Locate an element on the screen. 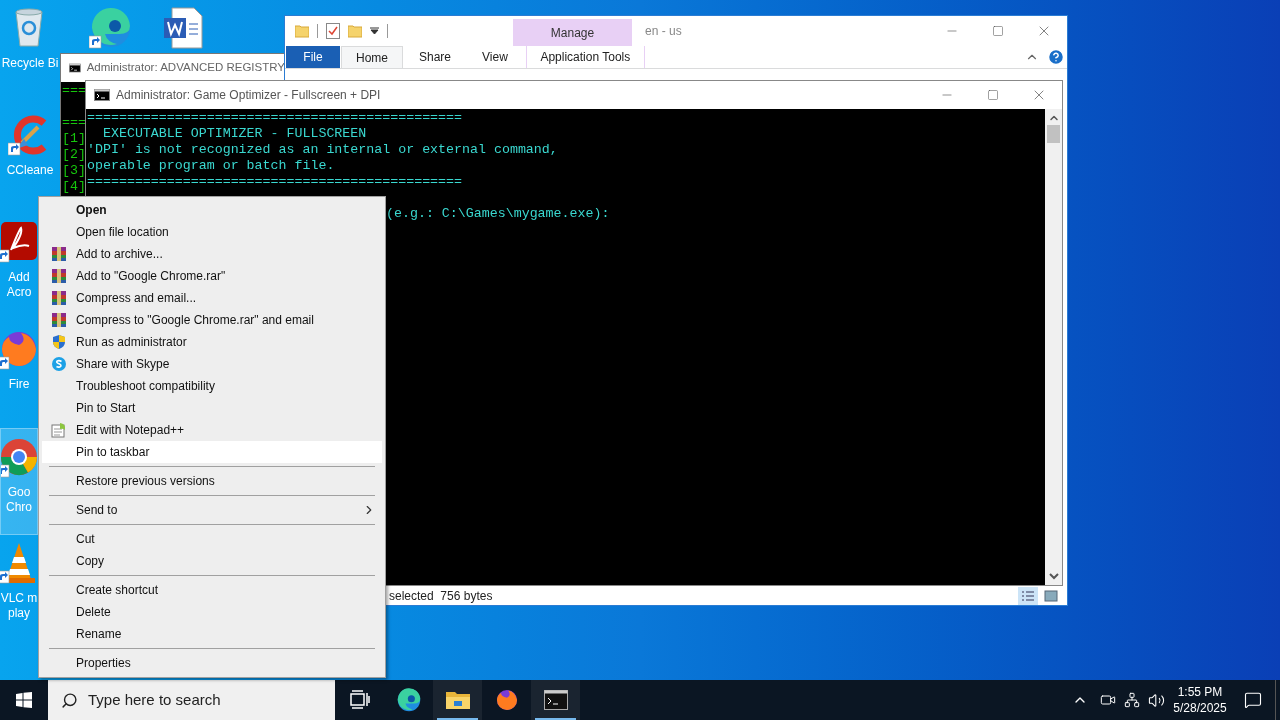 This screenshot has width=1280, height=720. notification-icon is located at coordinates (1253, 700).